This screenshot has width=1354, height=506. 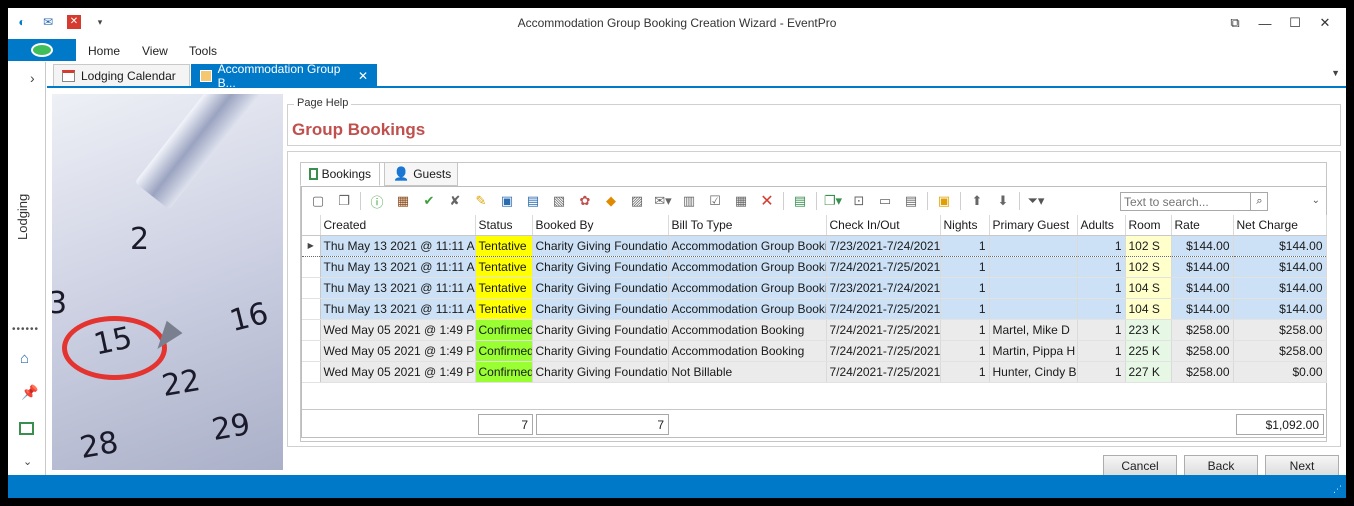 I want to click on current-row-indicator-icon: ▶, so click(x=311, y=245).